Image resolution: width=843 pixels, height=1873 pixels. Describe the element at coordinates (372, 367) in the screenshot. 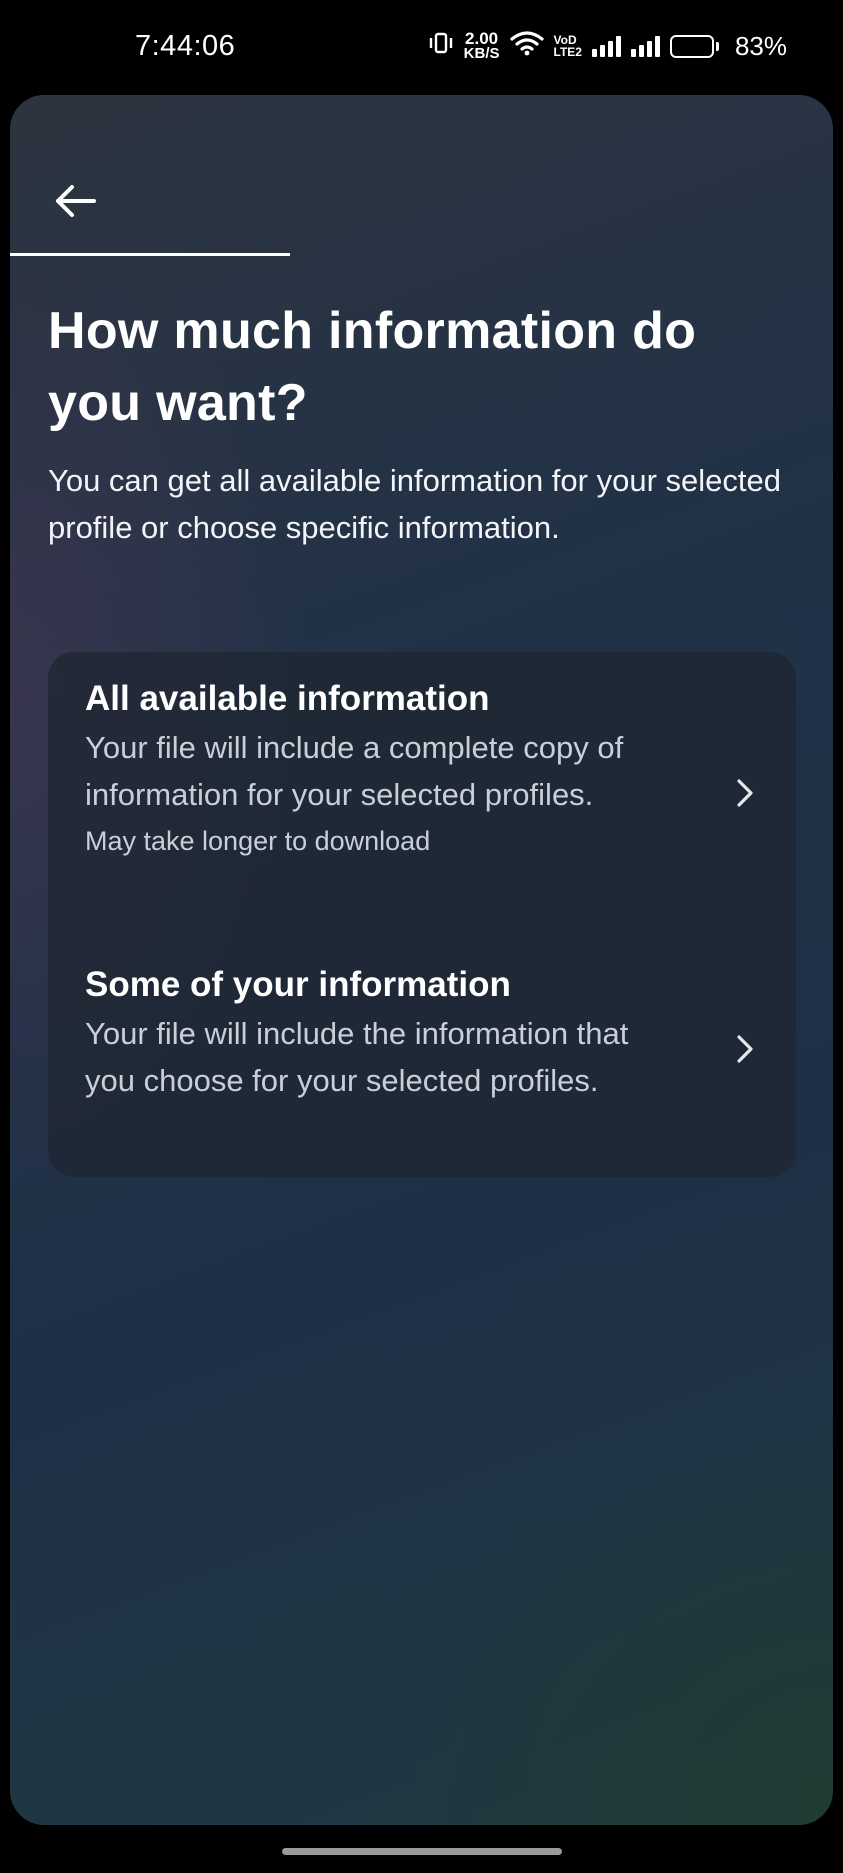

I see `page-title: How much information do you want?` at that location.